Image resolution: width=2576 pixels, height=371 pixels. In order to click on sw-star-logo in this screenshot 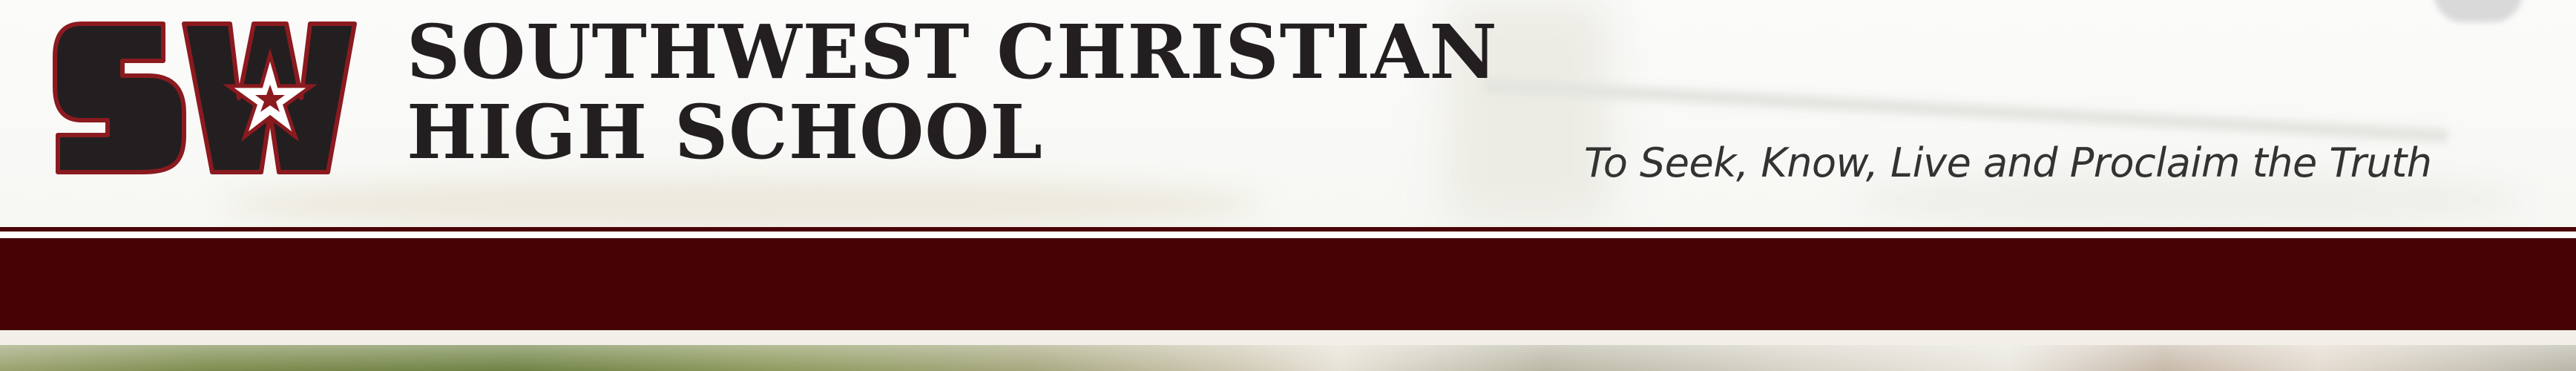, I will do `click(205, 98)`.